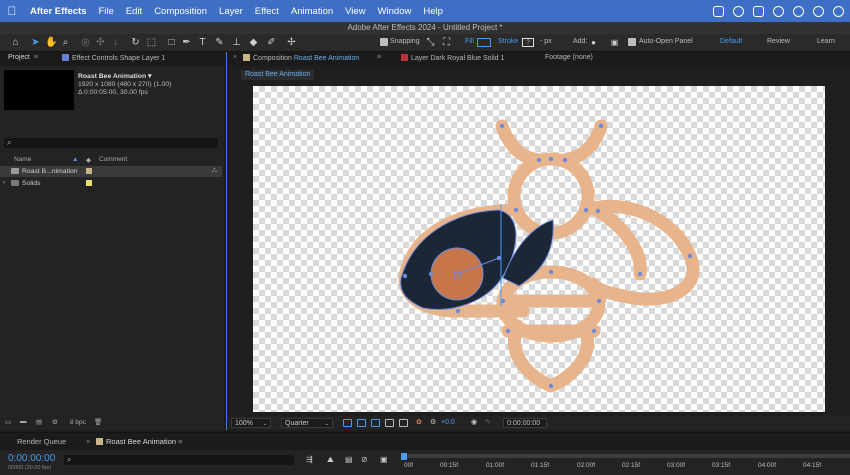 Image resolution: width=850 pixels, height=475 pixels. I want to click on frame-blending-icon: ▤, so click(349, 459).